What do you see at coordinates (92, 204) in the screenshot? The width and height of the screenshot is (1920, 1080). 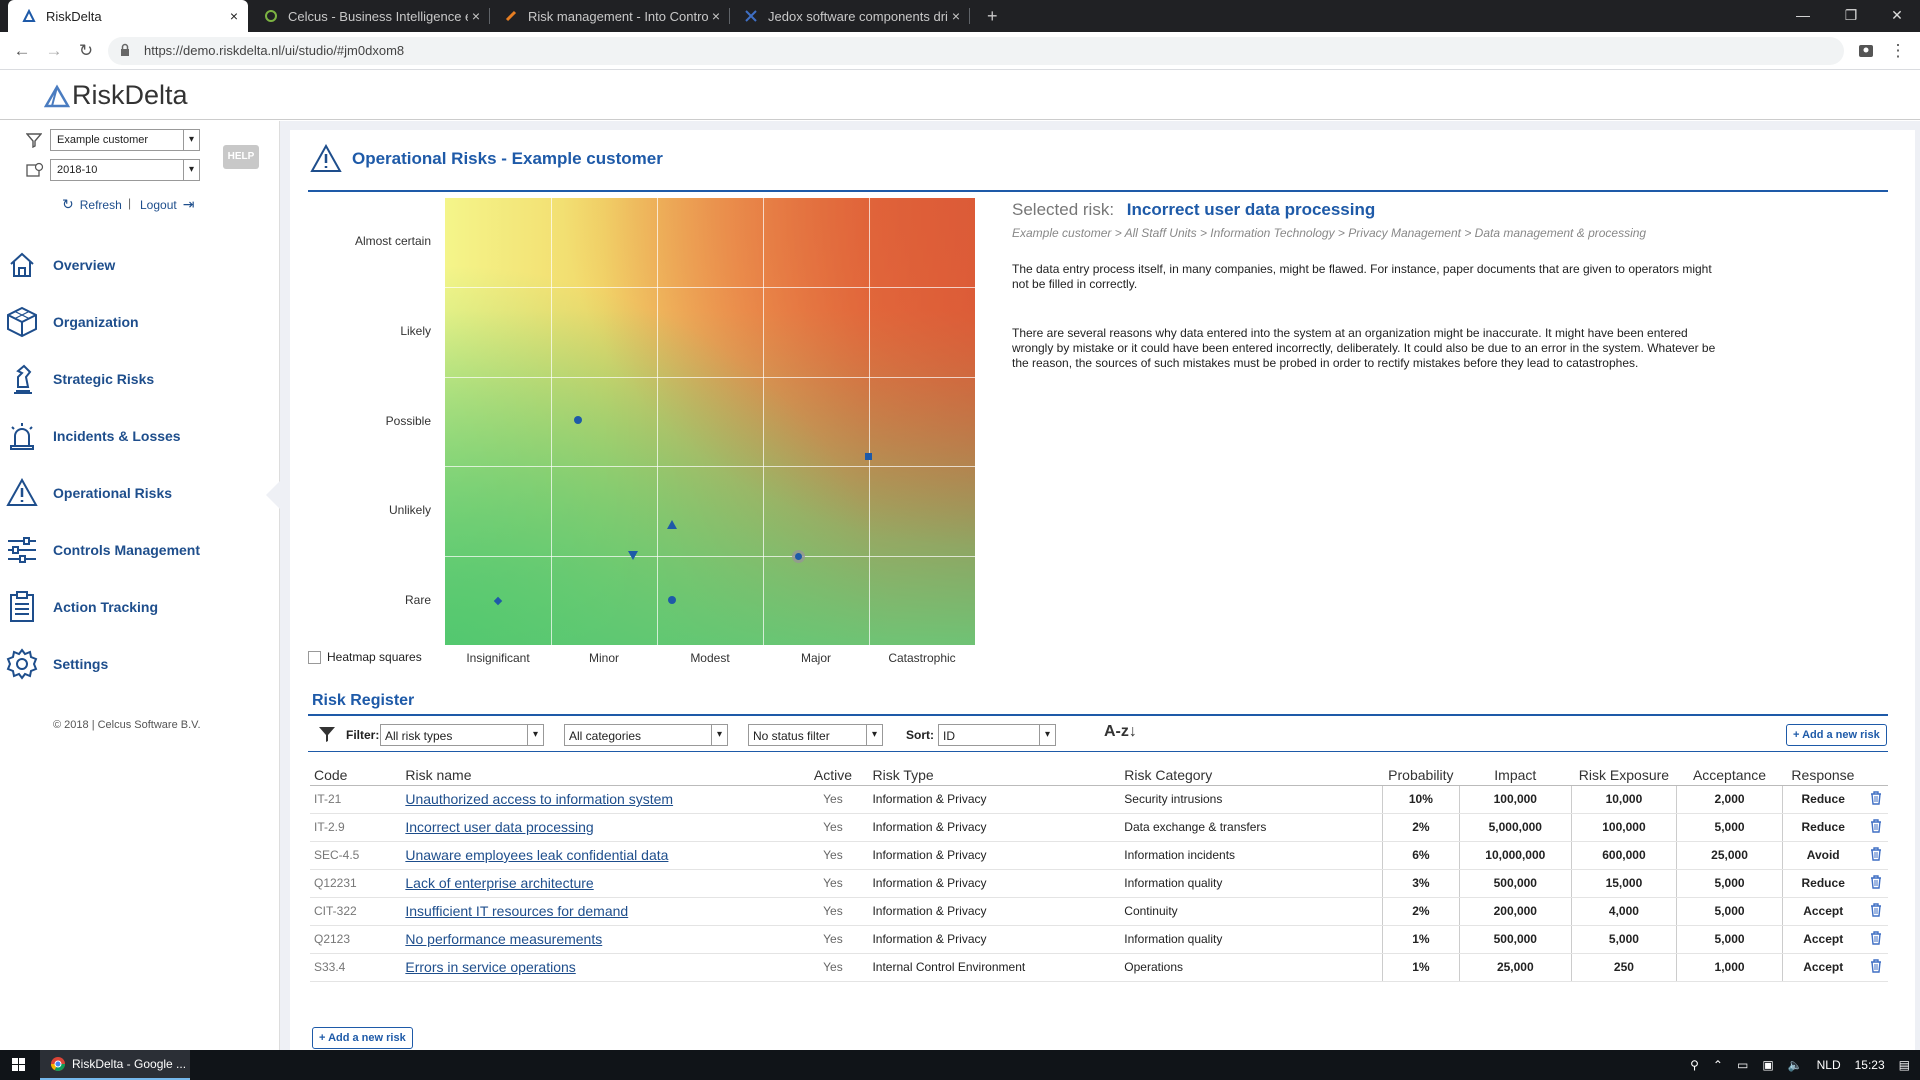 I see `refresh-button: ↻ Refresh` at bounding box center [92, 204].